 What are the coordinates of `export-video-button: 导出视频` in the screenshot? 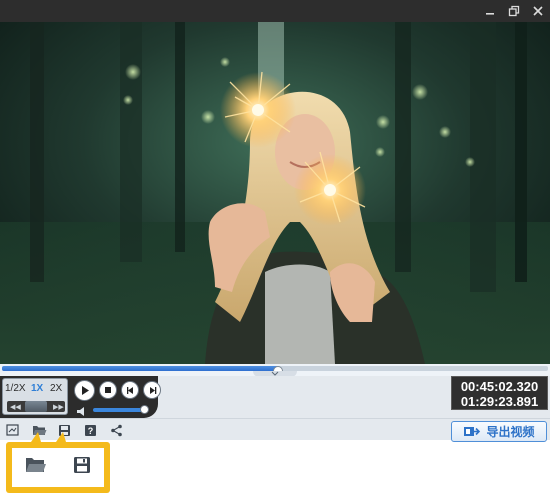 It's located at (499, 431).